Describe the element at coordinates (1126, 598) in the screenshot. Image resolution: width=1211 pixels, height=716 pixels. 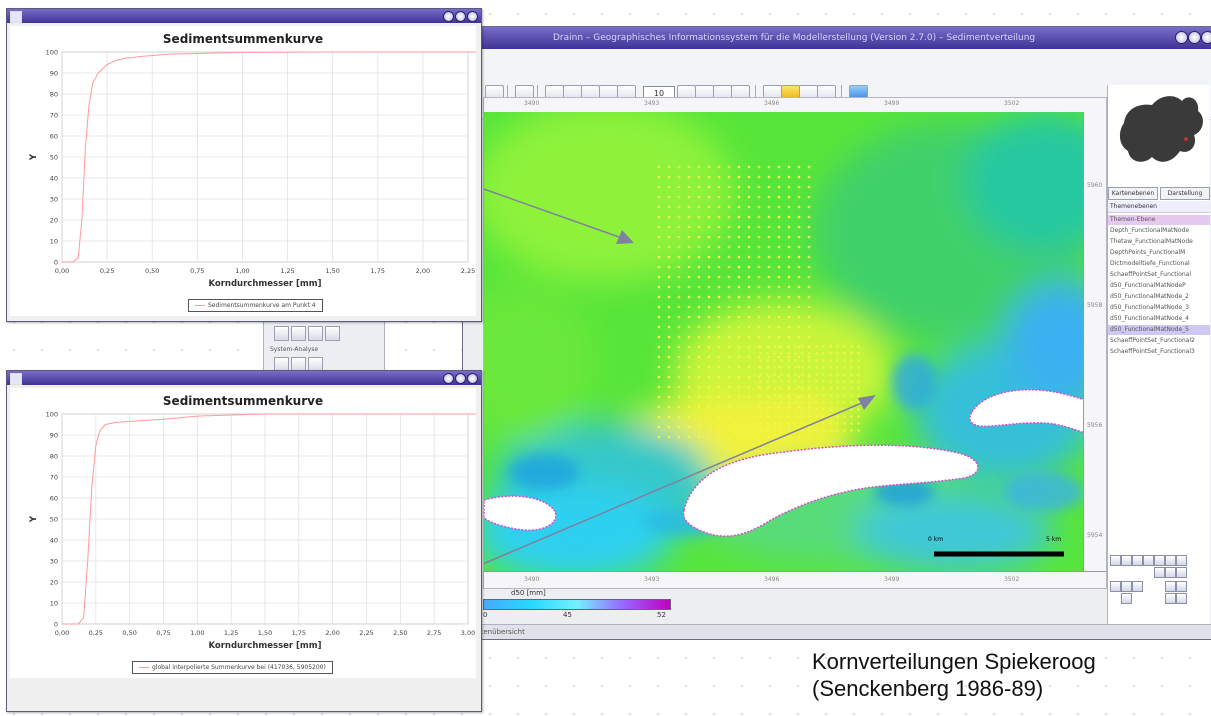
I see `copy-button` at that location.